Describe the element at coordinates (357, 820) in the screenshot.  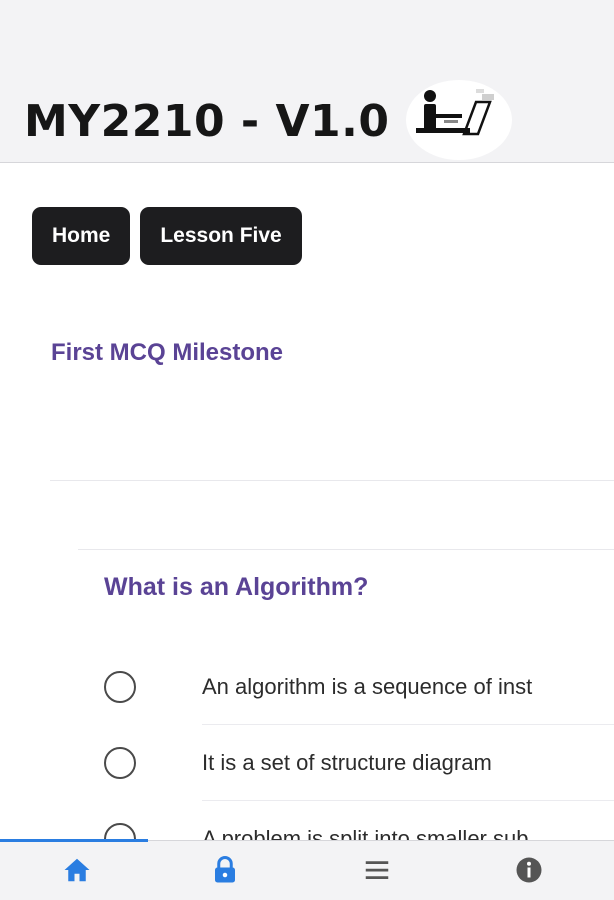
I see `answer-option: A problem is split into smaller sub` at that location.